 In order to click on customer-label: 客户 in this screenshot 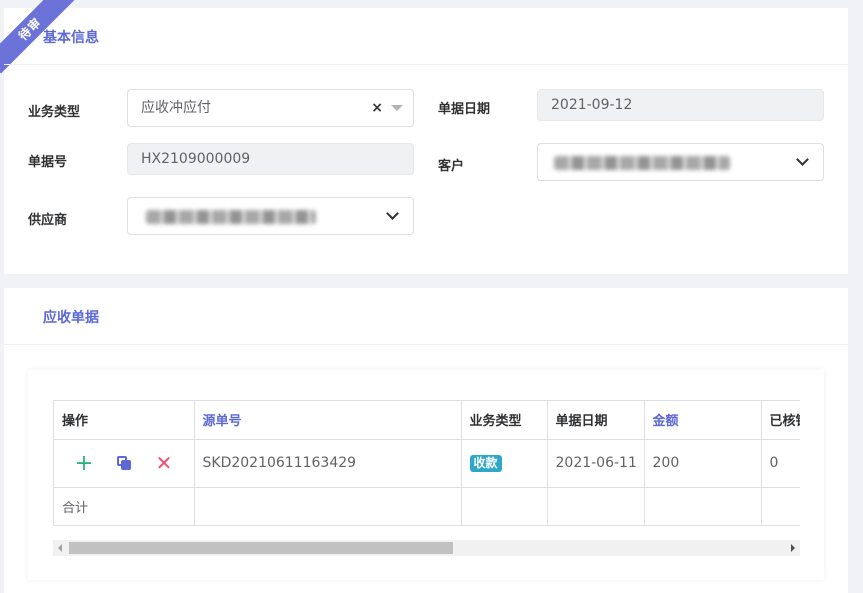, I will do `click(451, 166)`.